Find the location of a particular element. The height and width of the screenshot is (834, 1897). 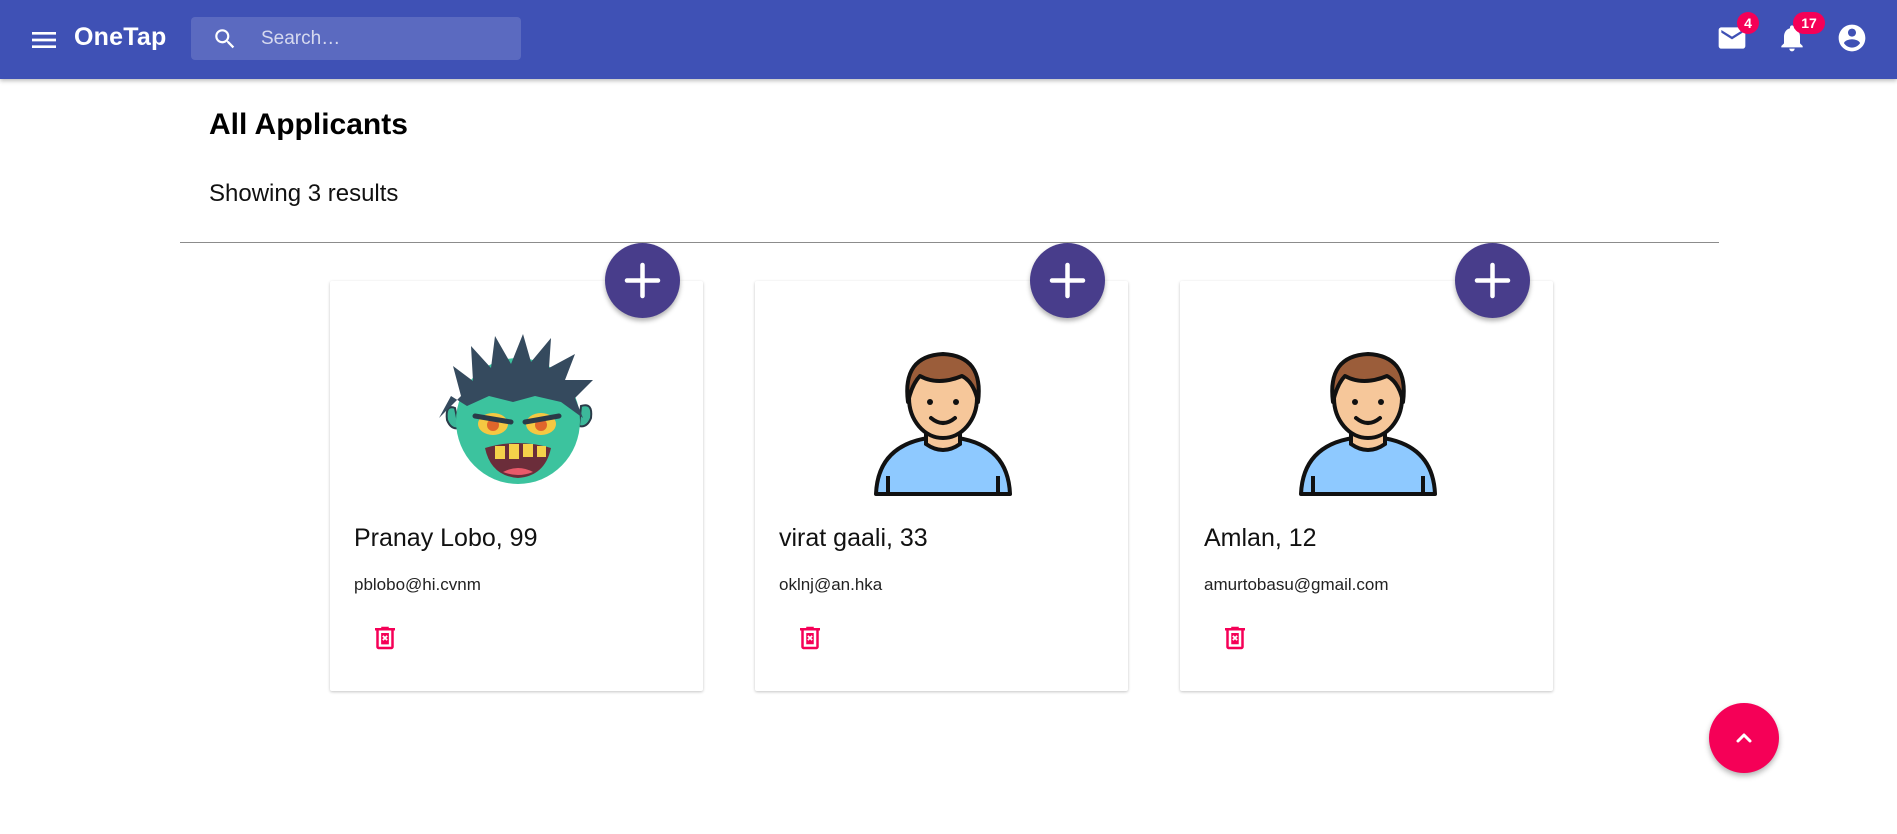

page-title: All Applicants is located at coordinates (308, 124).